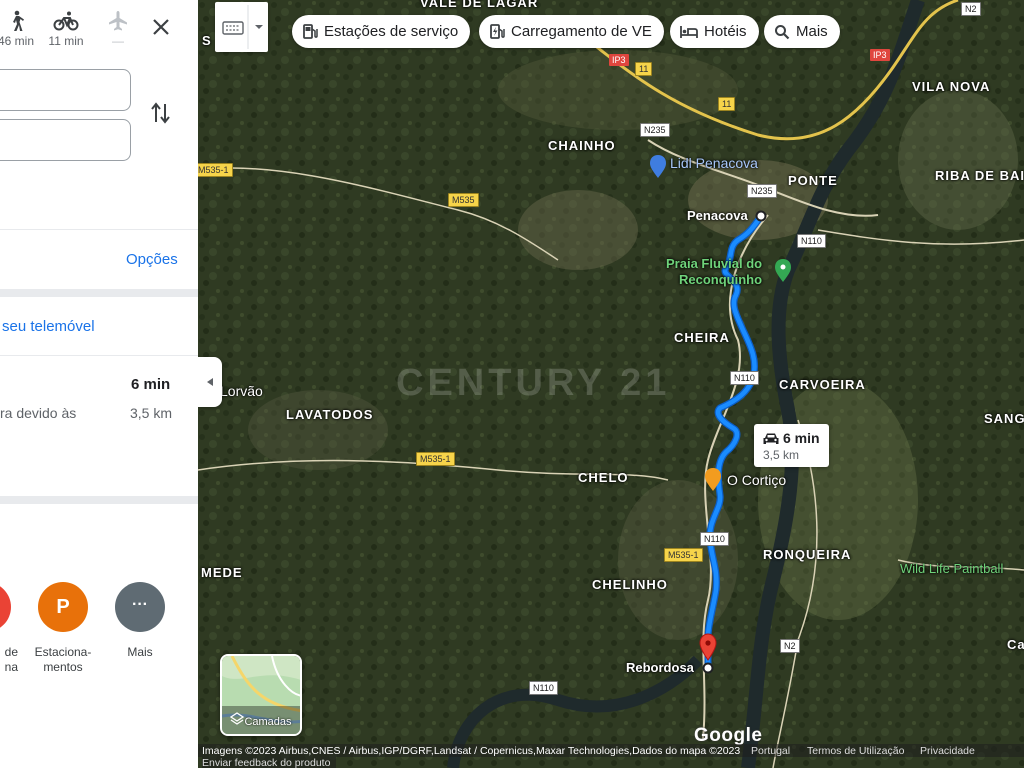 The width and height of the screenshot is (1024, 768). What do you see at coordinates (222, 572) in the screenshot?
I see `area-label: MEDE` at bounding box center [222, 572].